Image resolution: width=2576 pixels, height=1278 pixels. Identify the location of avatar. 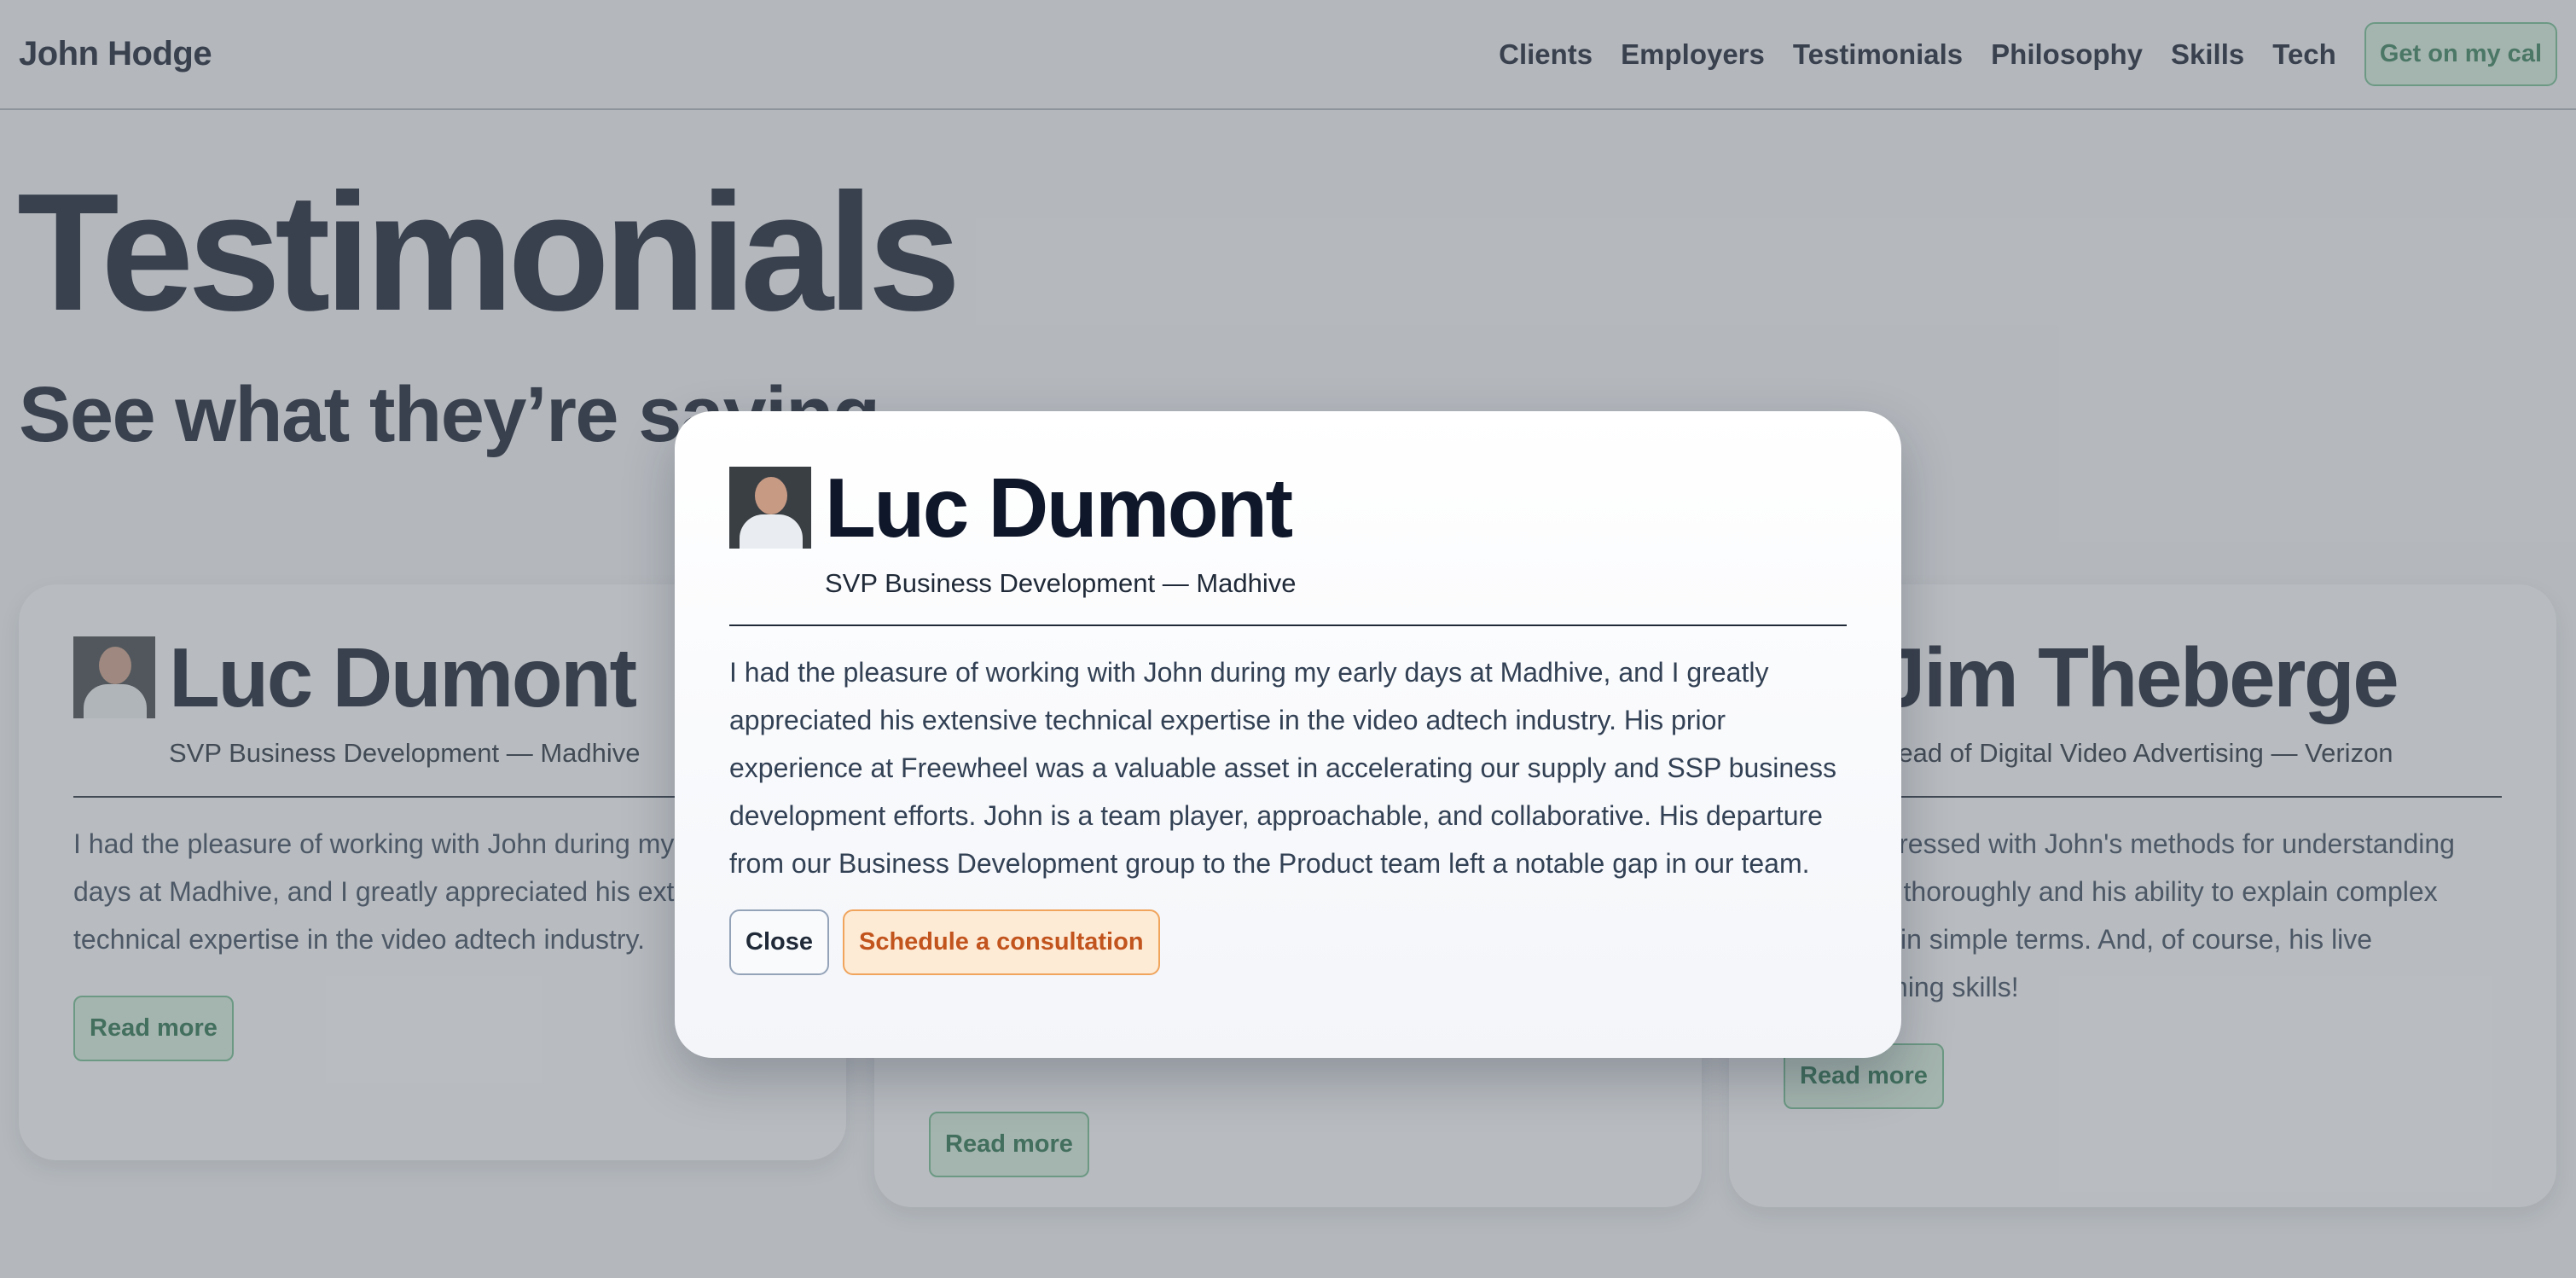
(770, 508).